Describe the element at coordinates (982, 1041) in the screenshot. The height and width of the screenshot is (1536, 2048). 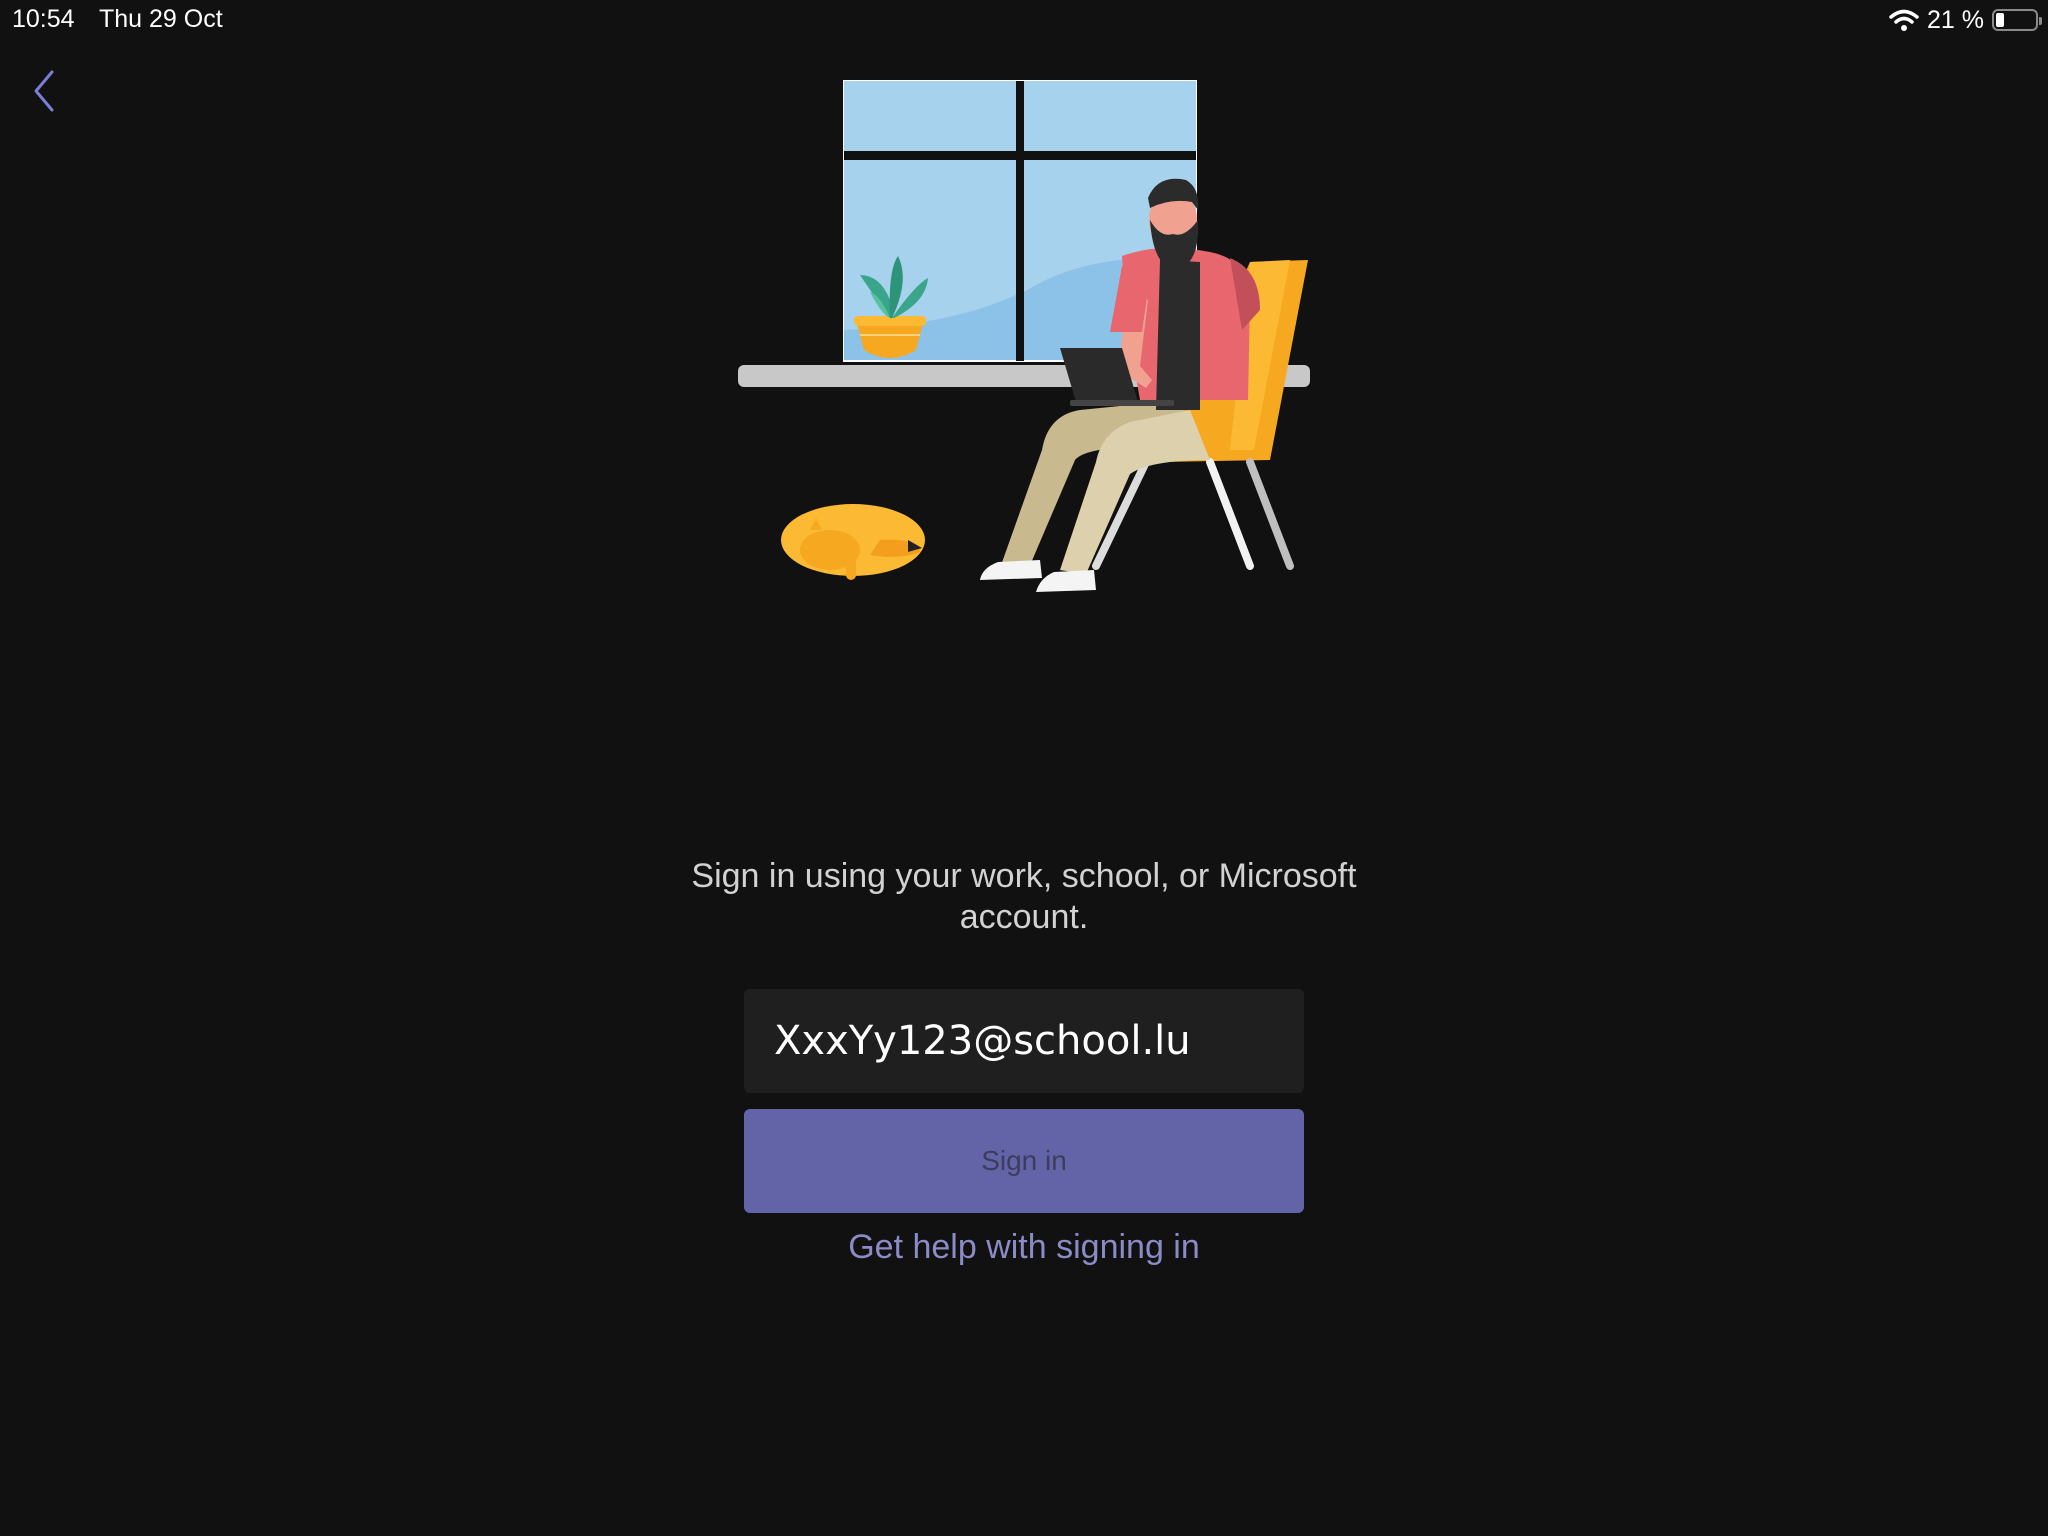
I see `email-value: XxxYy123@school.lu` at that location.